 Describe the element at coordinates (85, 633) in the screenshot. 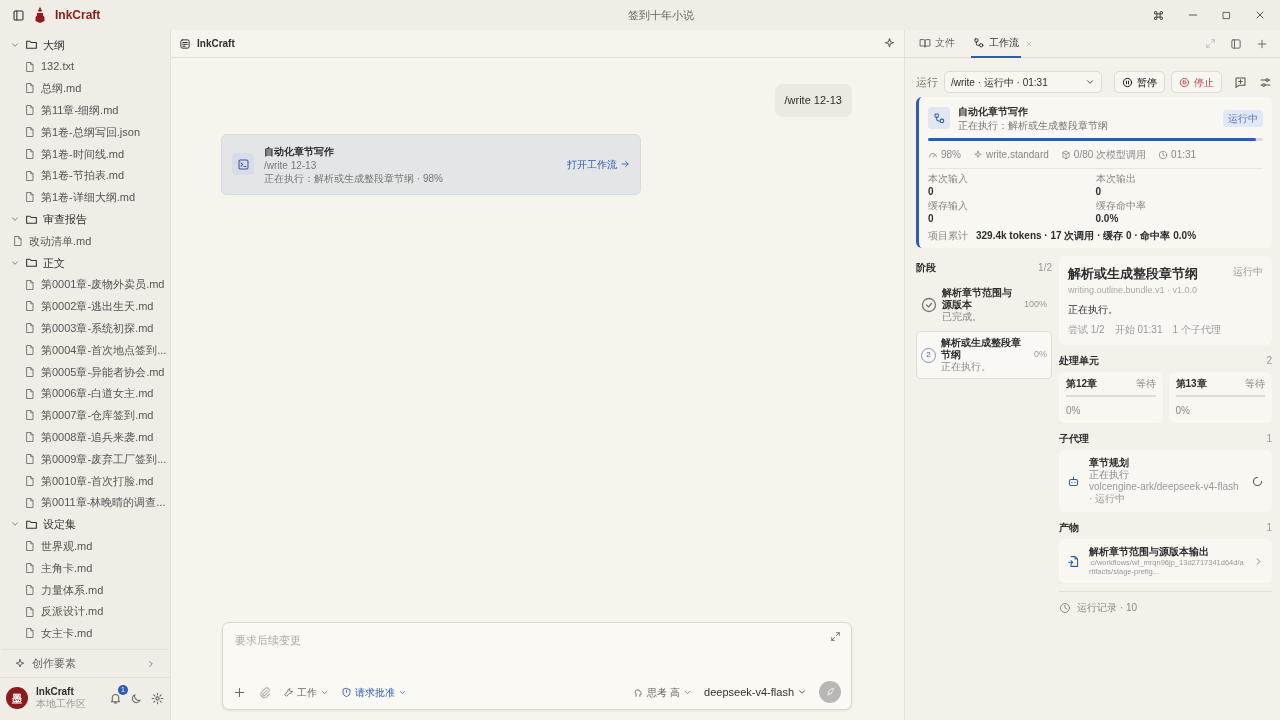

I see `file-item: 女主卡.md` at that location.